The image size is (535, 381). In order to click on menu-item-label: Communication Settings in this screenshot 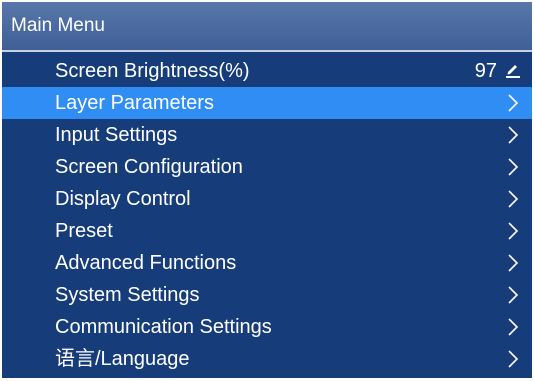, I will do `click(163, 327)`.